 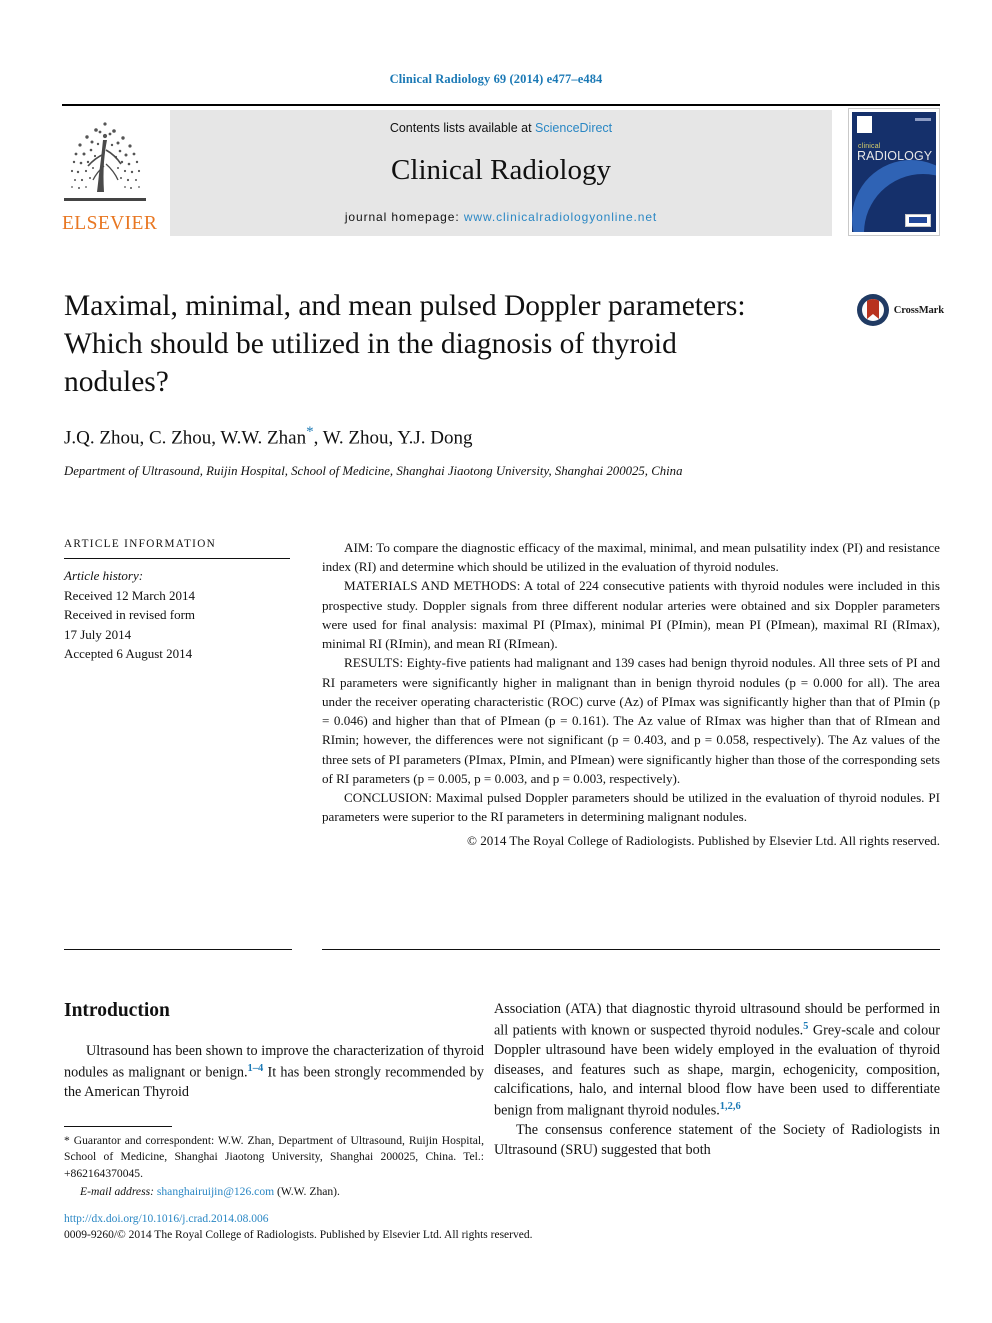 What do you see at coordinates (872, 310) in the screenshot?
I see `crossmark-badge-icon` at bounding box center [872, 310].